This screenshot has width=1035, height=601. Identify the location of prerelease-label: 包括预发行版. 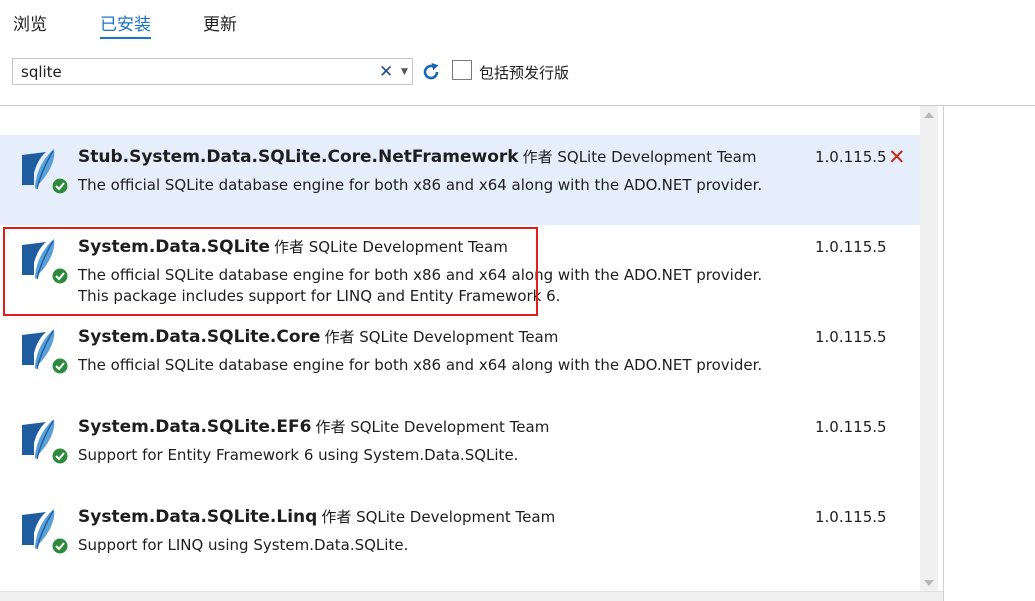
(524, 73).